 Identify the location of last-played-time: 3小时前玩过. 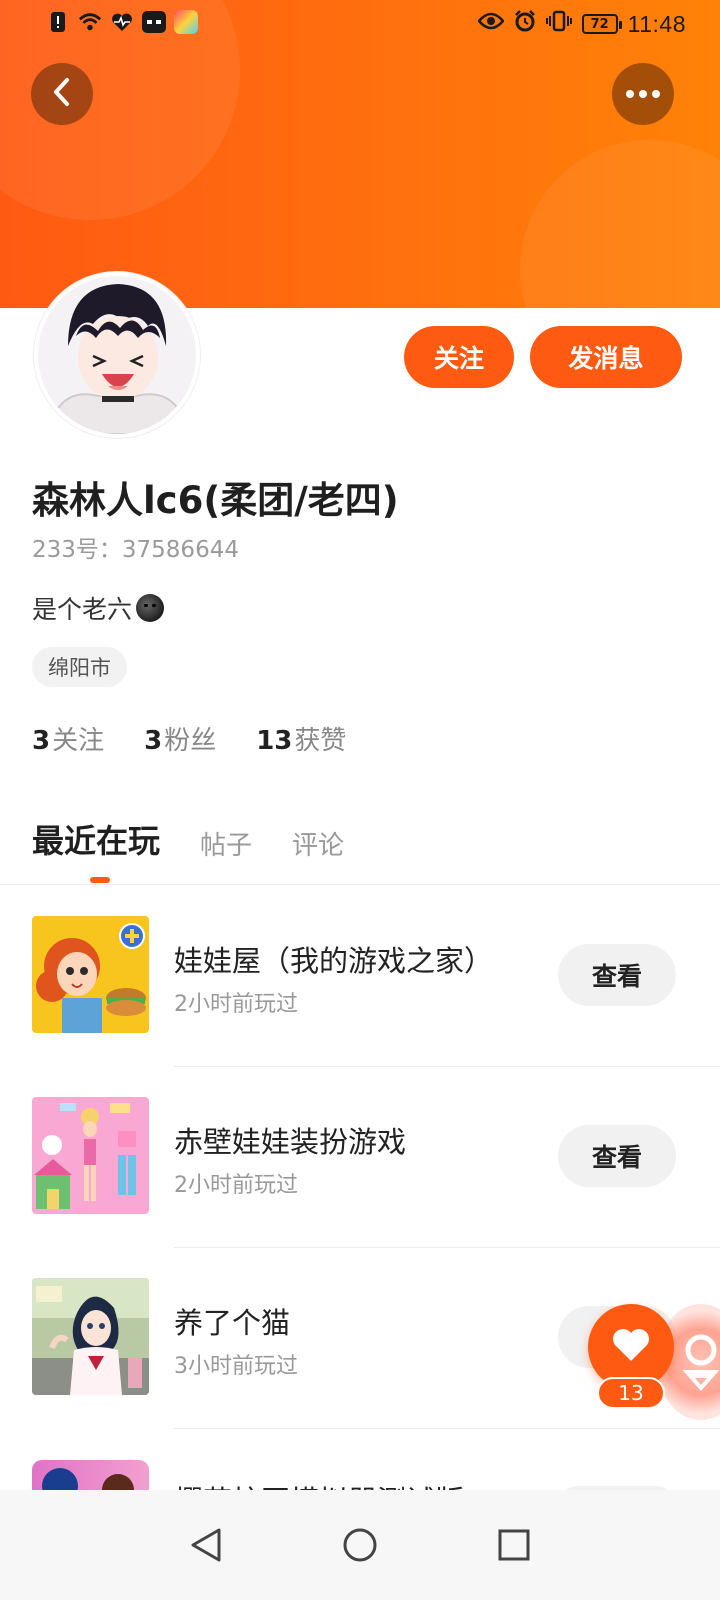
(236, 1366).